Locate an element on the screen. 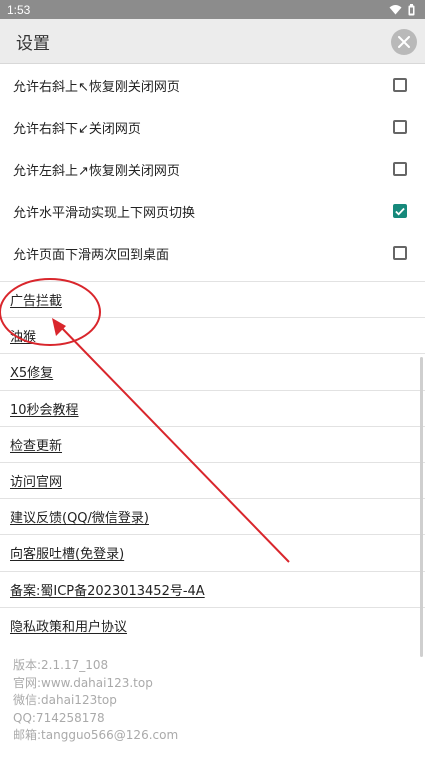 This screenshot has width=425, height=757. link-label: 访问官网 is located at coordinates (36, 483).